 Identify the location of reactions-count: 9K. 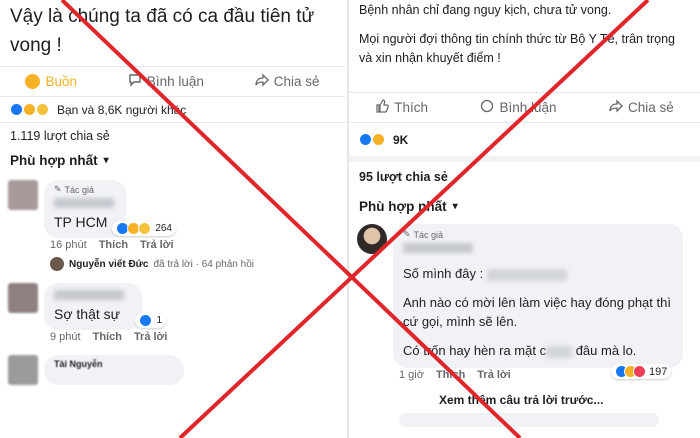
(401, 139).